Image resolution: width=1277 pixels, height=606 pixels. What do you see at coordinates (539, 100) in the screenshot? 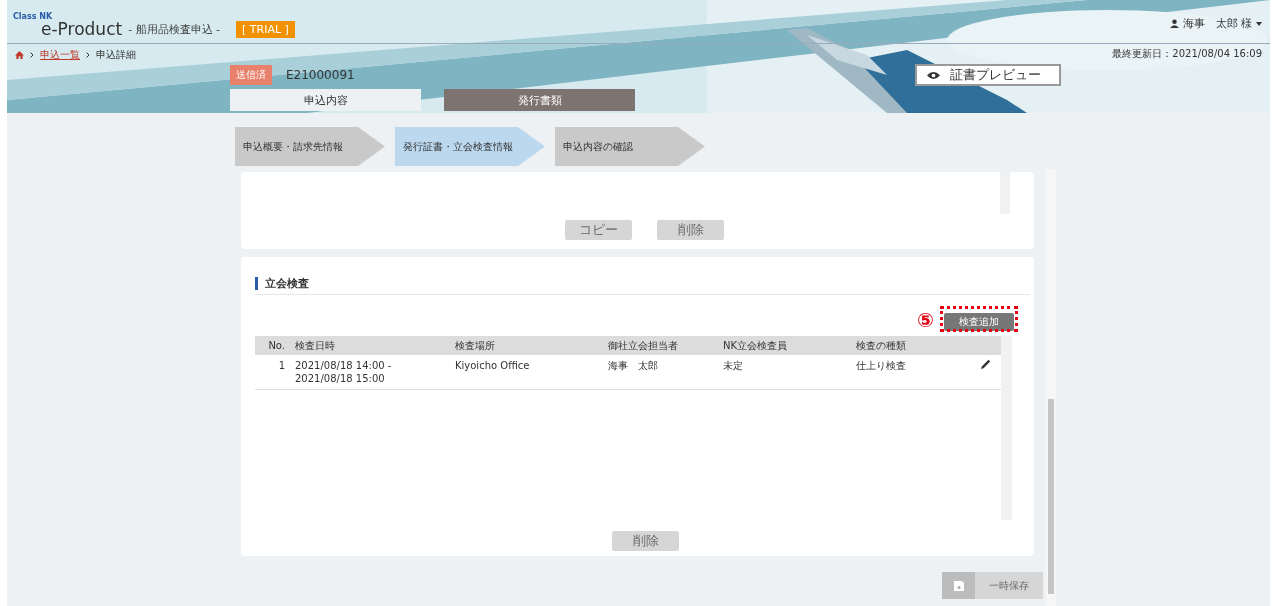
I see `tab: 発行書類` at bounding box center [539, 100].